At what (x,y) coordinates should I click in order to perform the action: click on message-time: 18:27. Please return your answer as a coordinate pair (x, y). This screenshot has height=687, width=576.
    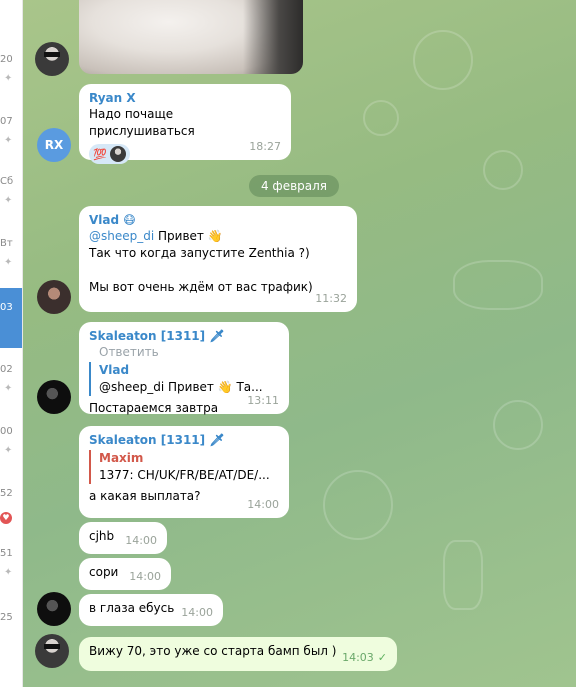
    Looking at the image, I should click on (265, 146).